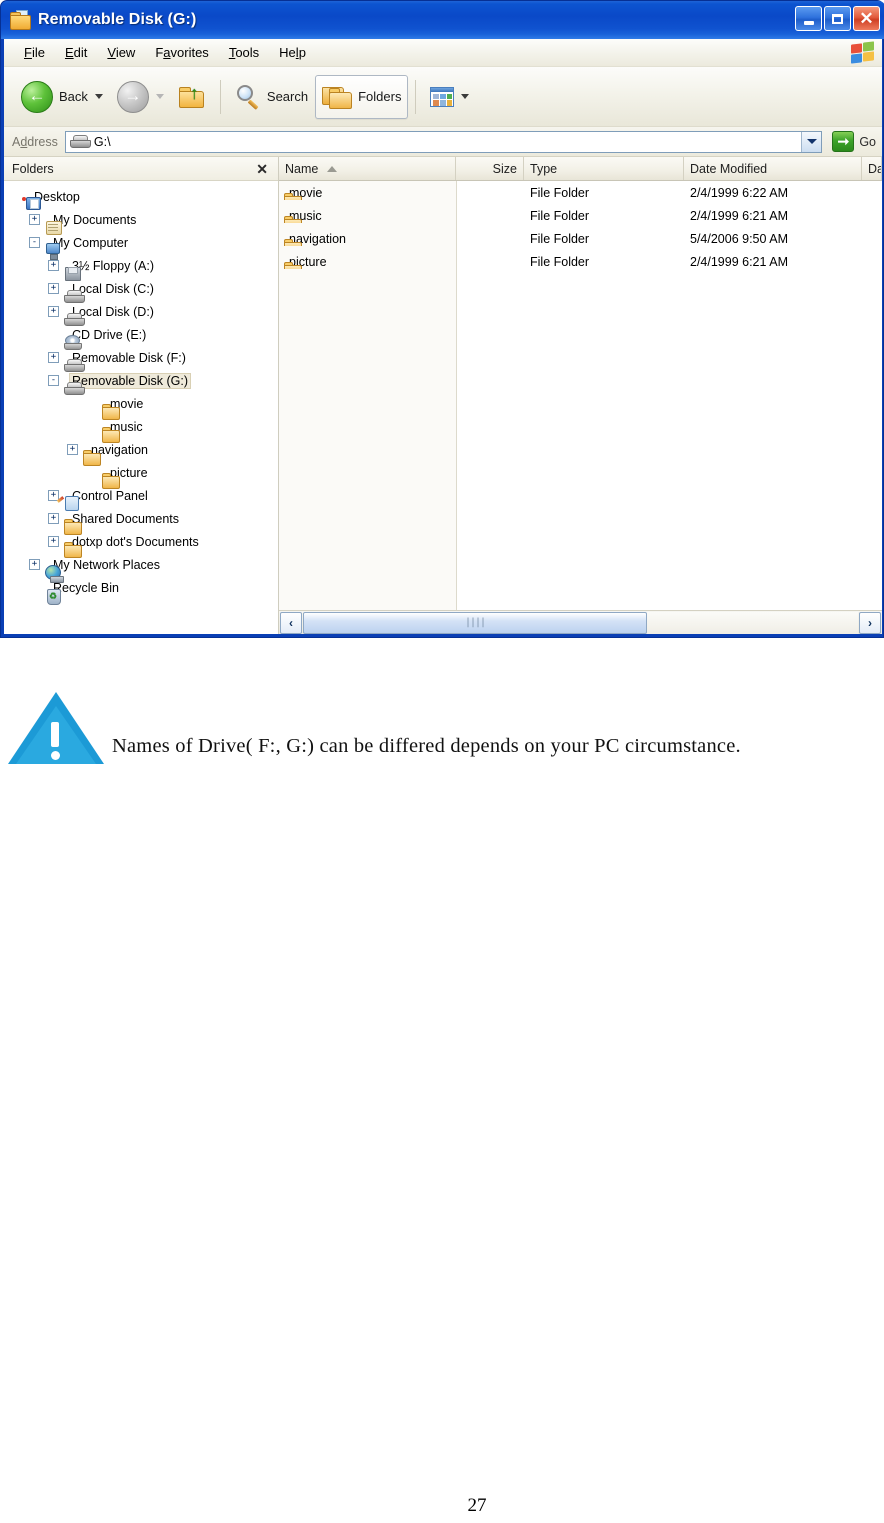 Image resolution: width=884 pixels, height=1523 pixels. I want to click on maximize-button, so click(837, 18).